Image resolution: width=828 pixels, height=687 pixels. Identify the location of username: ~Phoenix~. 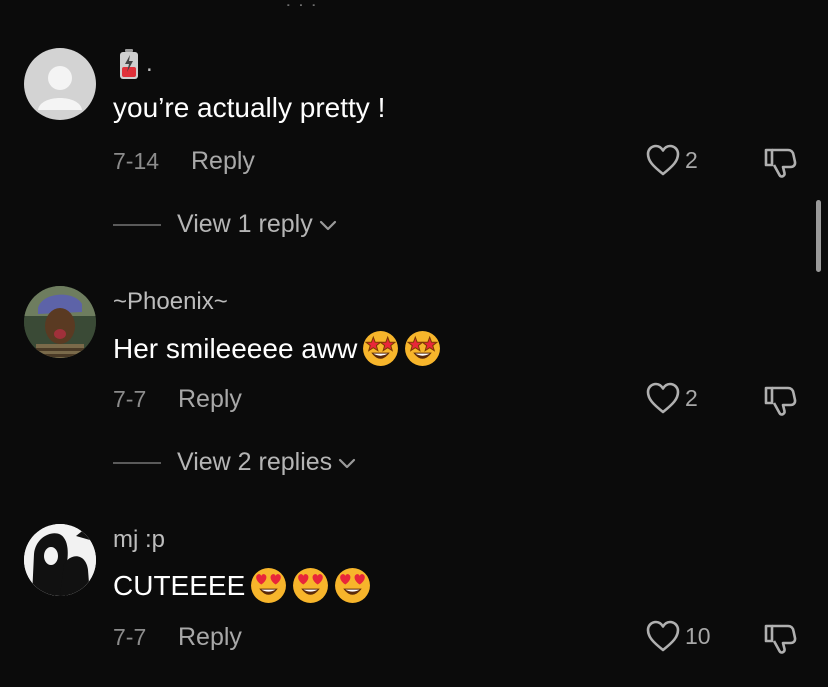
(170, 302).